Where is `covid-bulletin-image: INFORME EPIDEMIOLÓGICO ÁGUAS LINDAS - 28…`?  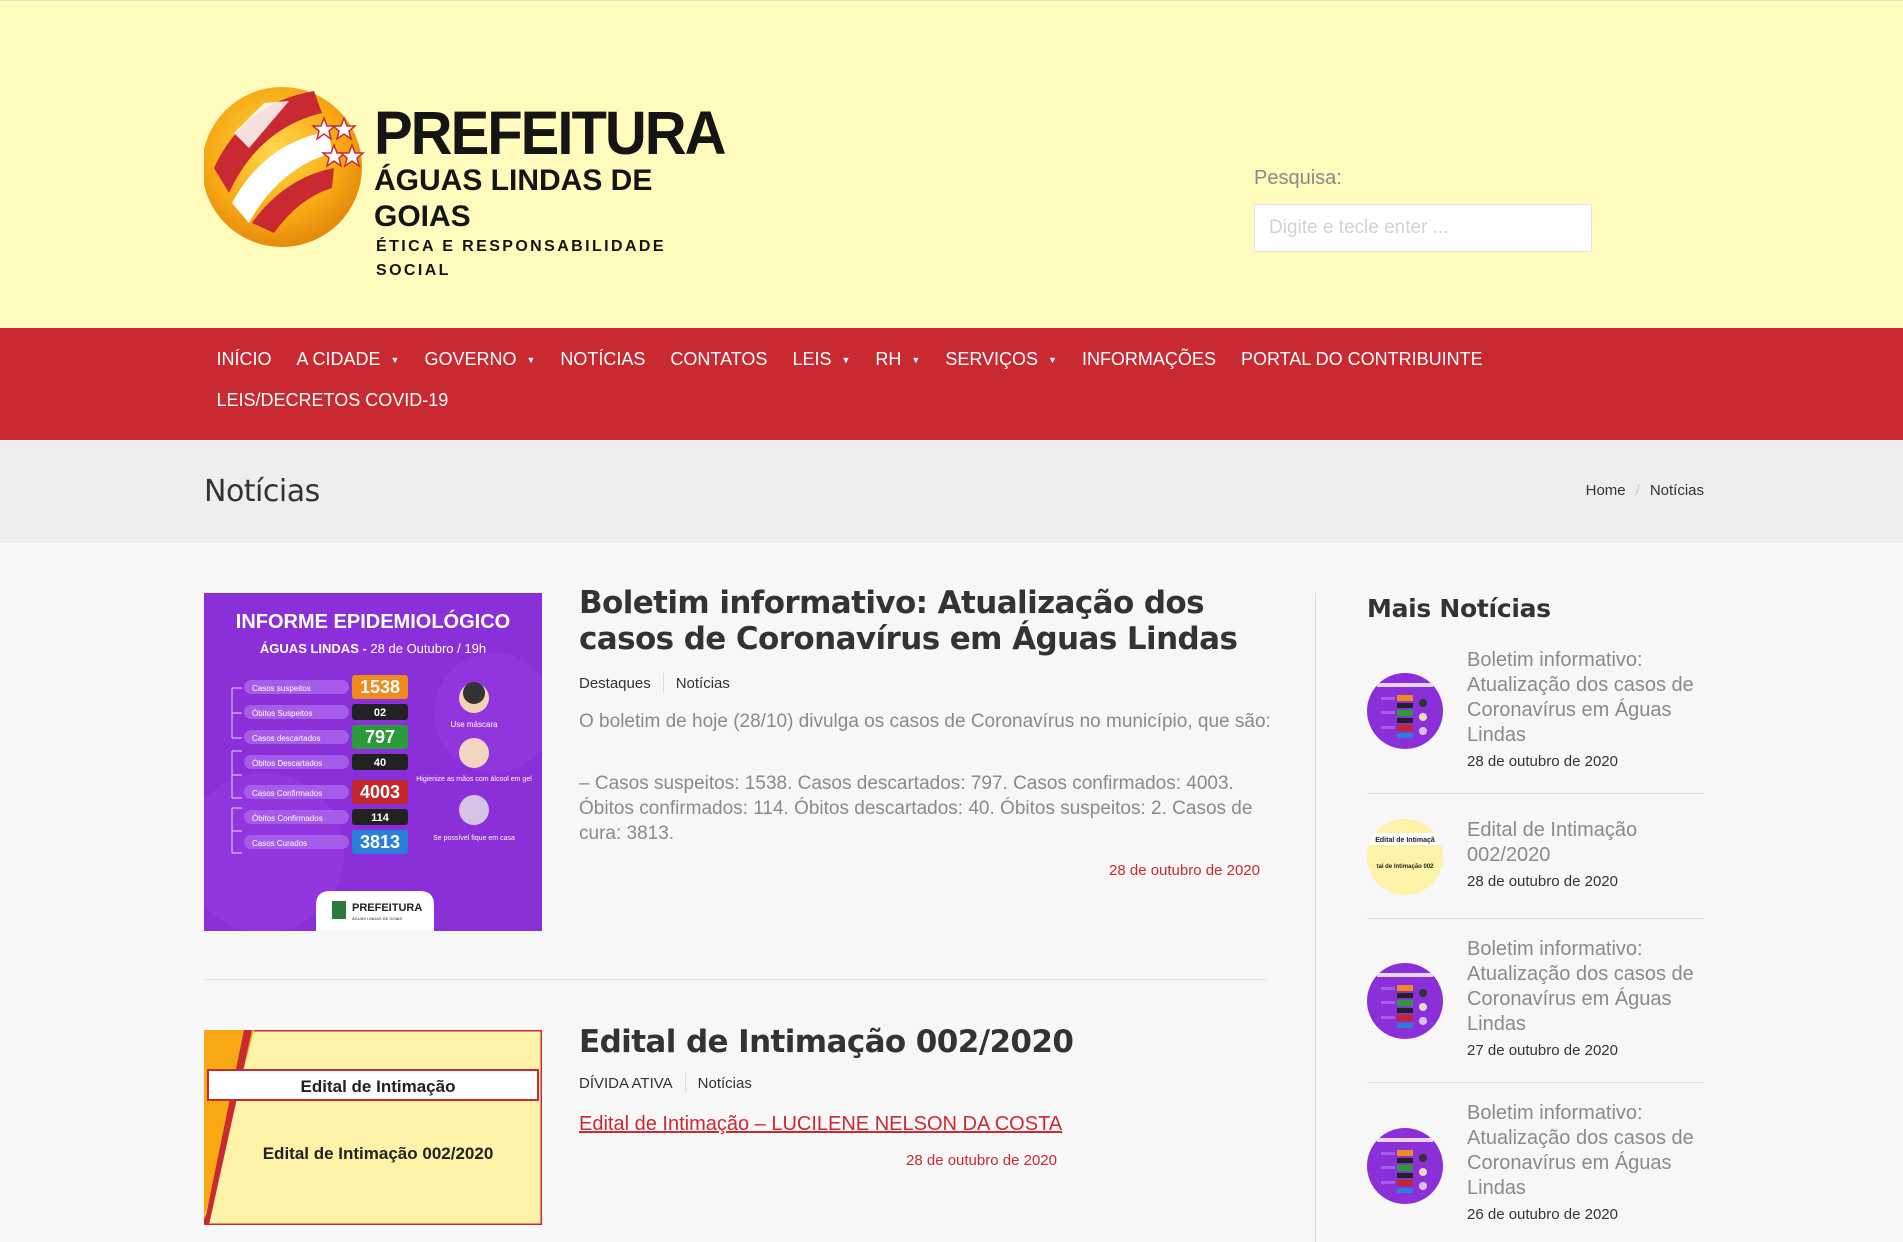 covid-bulletin-image: INFORME EPIDEMIOLÓGICO ÁGUAS LINDAS - 28… is located at coordinates (373, 762).